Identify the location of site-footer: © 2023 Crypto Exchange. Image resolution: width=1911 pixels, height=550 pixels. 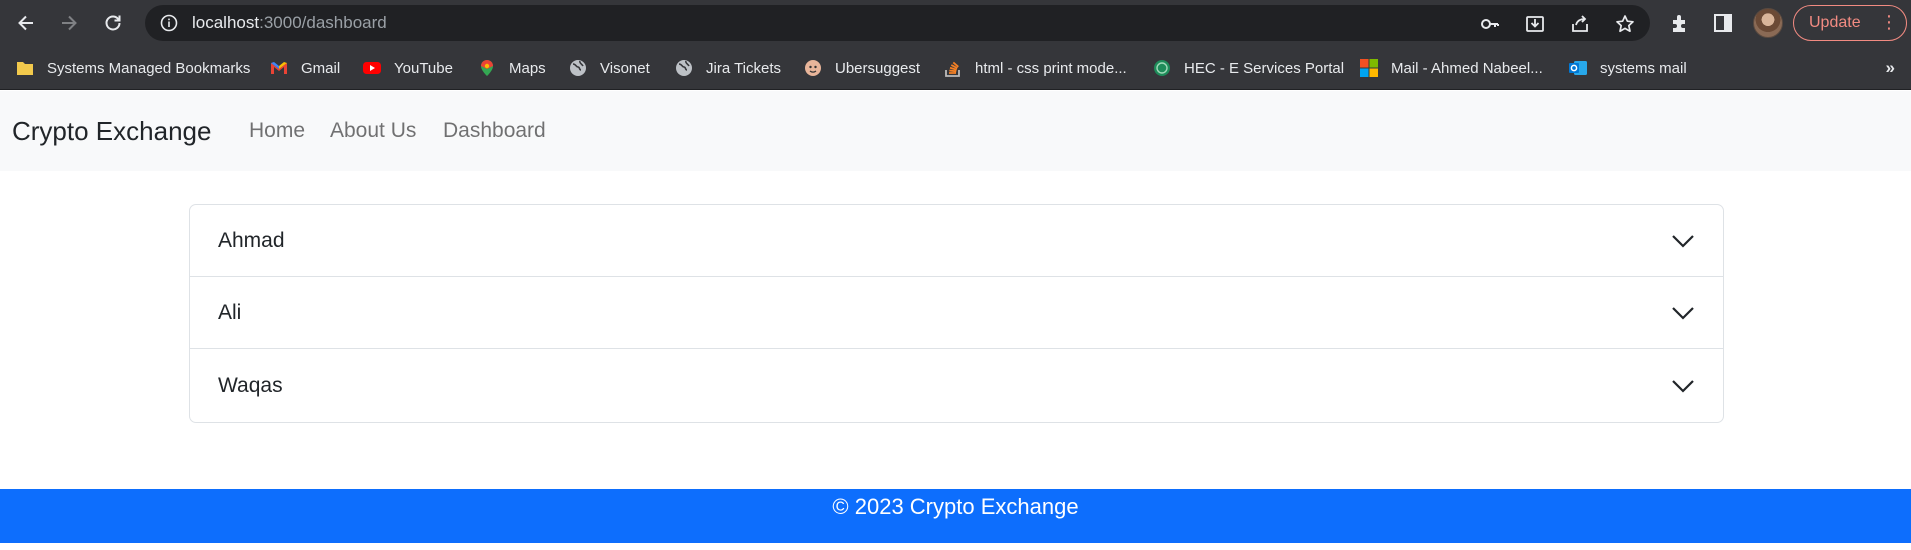
(955, 516).